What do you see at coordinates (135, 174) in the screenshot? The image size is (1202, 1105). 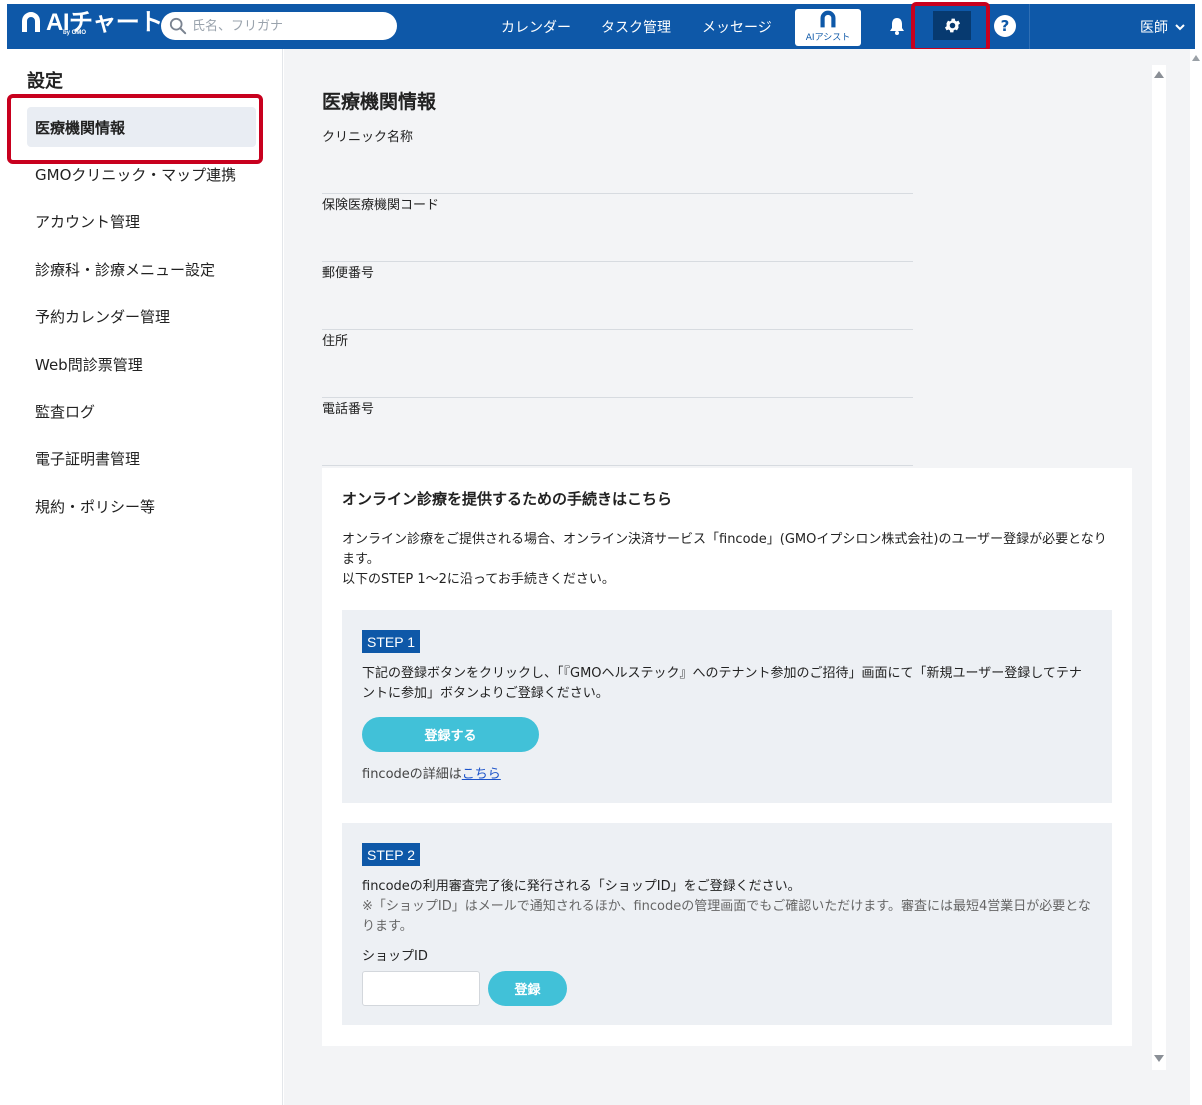 I see `sidebar-item-gmo-clinic-map: GMOクリニック・マップ連携` at bounding box center [135, 174].